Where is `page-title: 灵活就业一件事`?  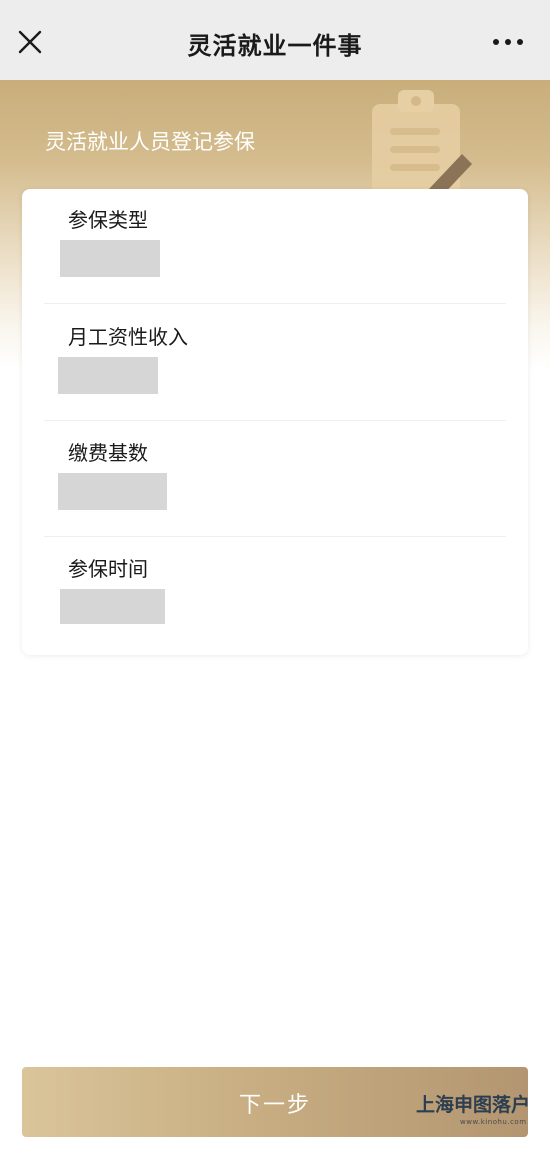
page-title: 灵活就业一件事 is located at coordinates (275, 46).